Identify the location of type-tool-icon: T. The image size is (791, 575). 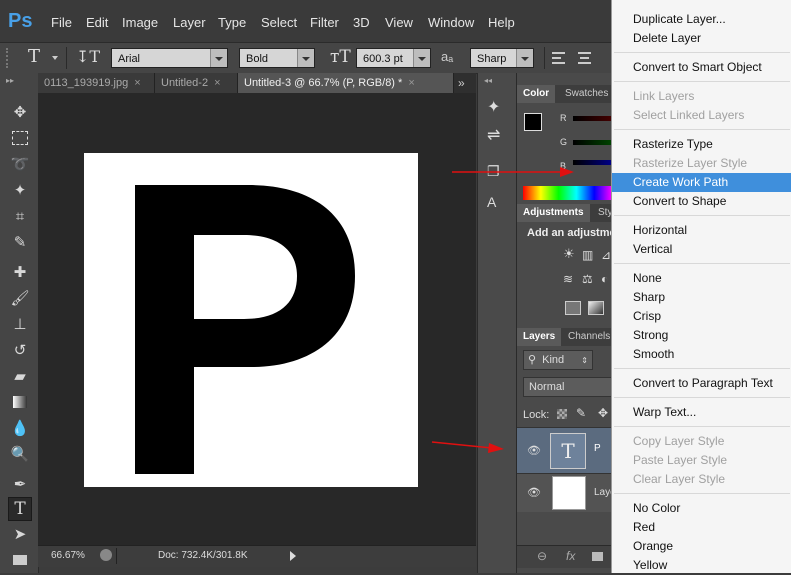
(20, 509).